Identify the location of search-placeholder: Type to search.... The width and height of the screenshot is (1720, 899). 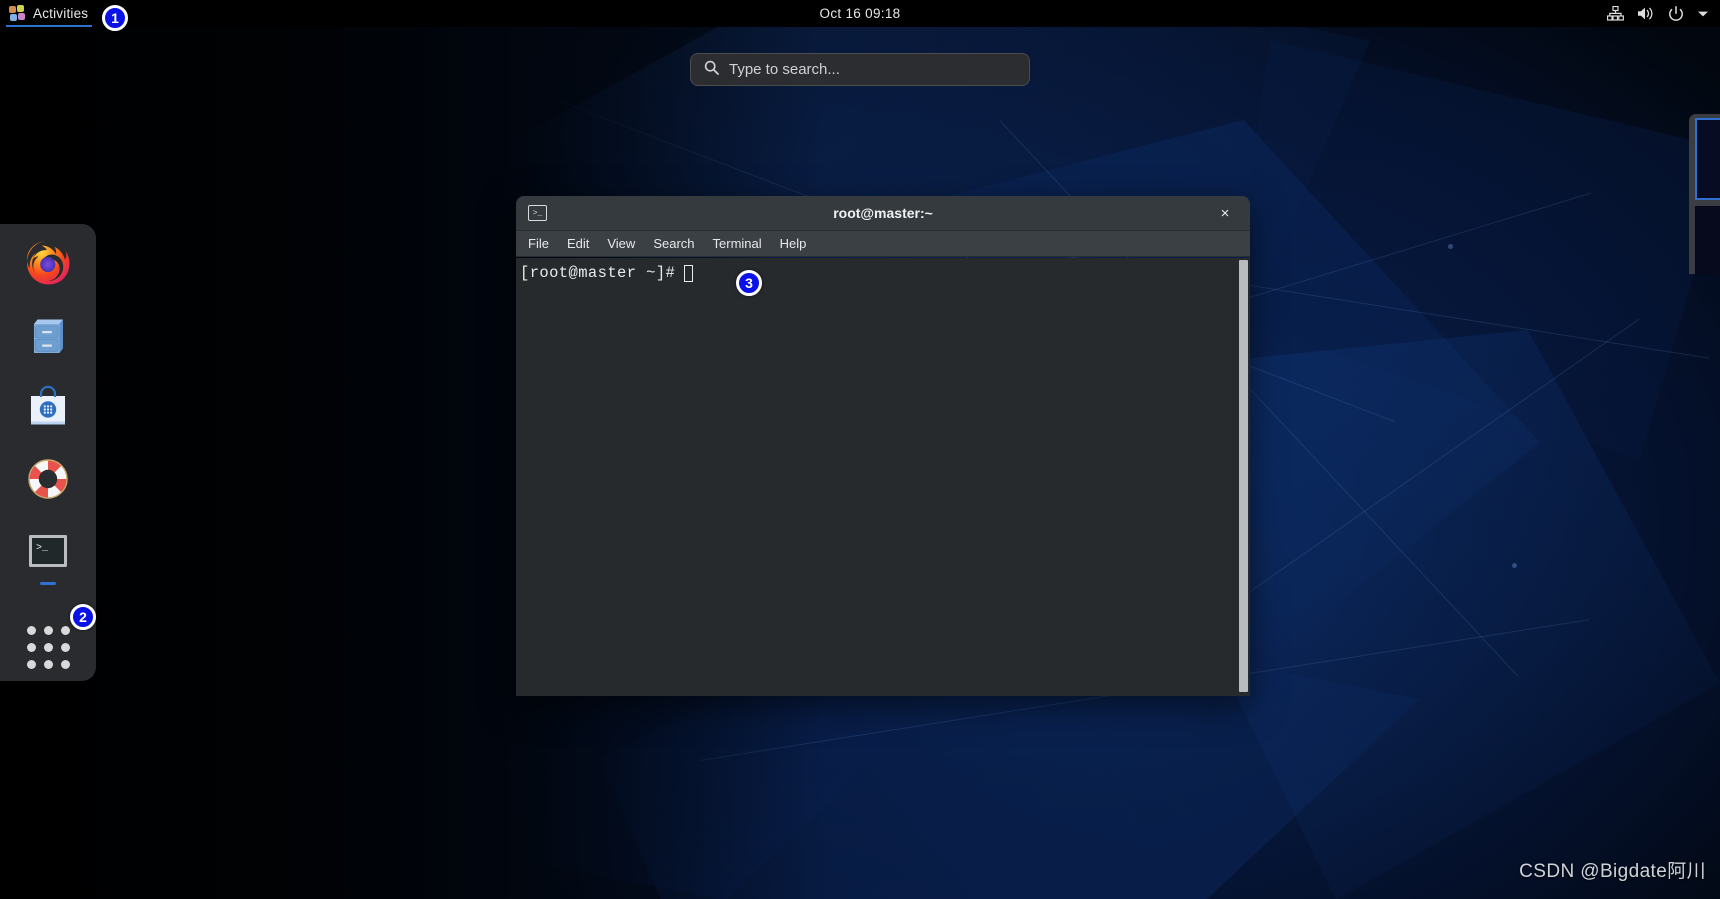
(784, 69).